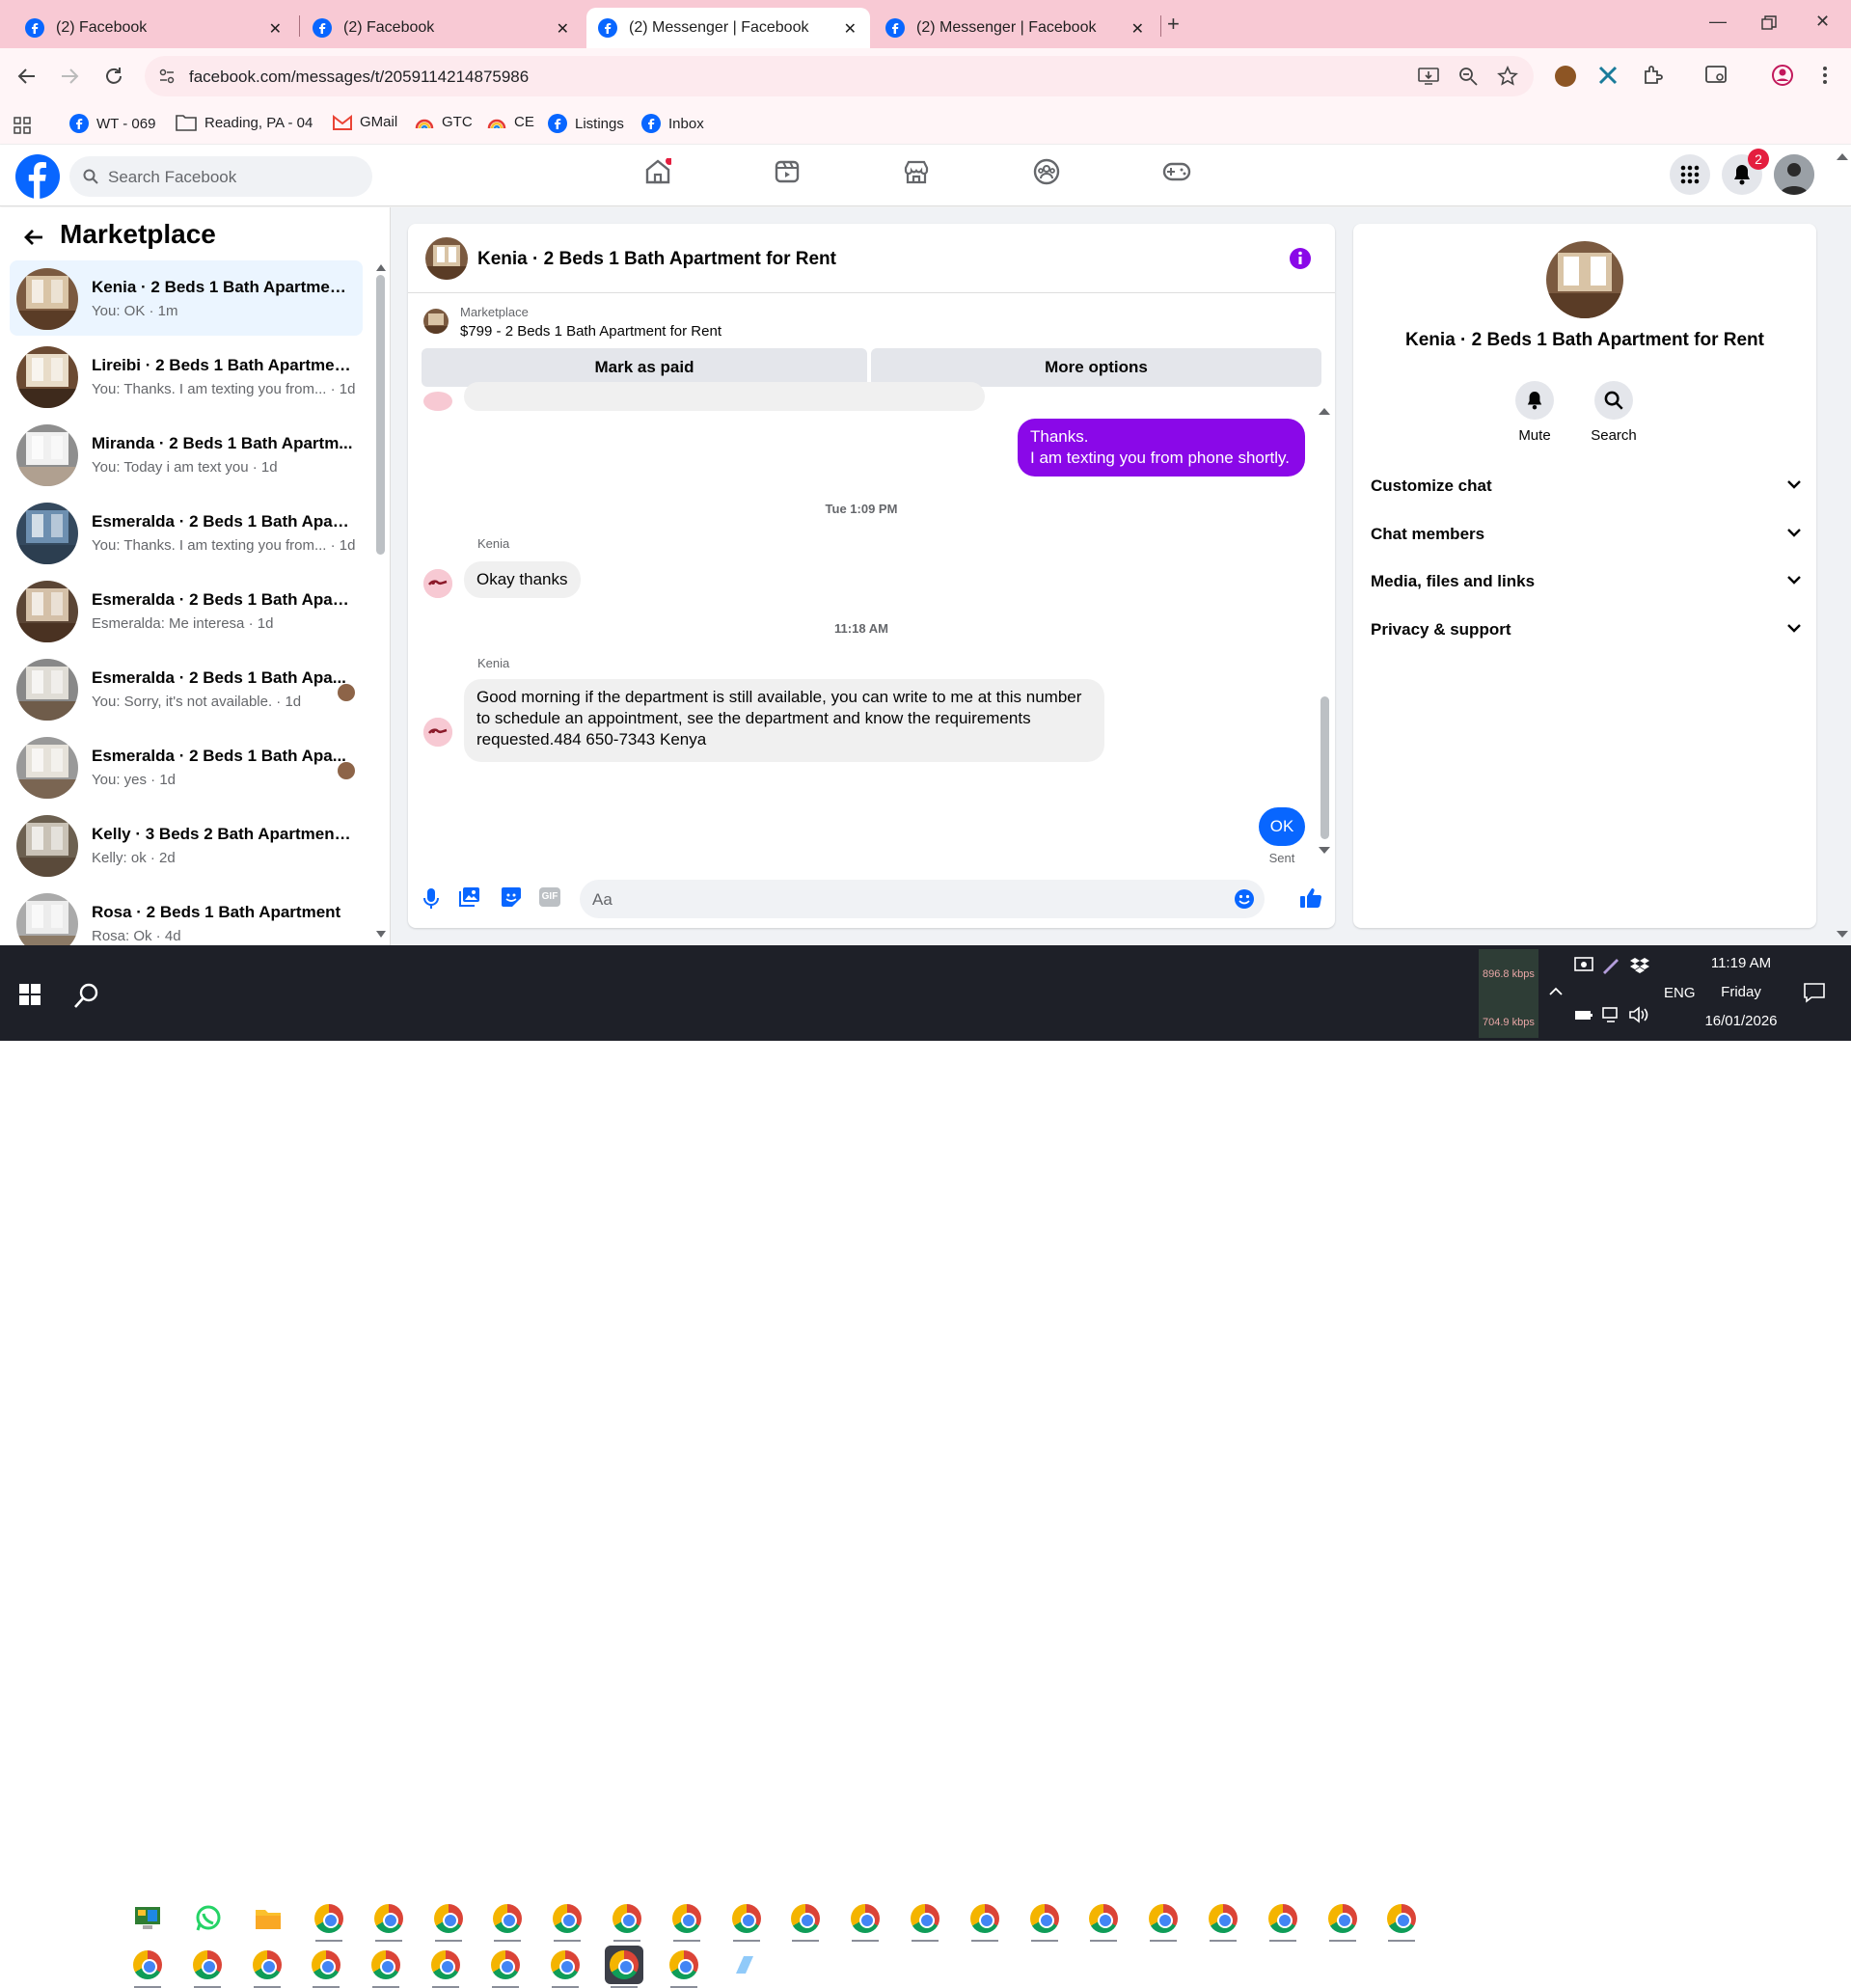 This screenshot has width=1851, height=1988. What do you see at coordinates (1282, 826) in the screenshot?
I see `outgoing-message-bubble: OK` at bounding box center [1282, 826].